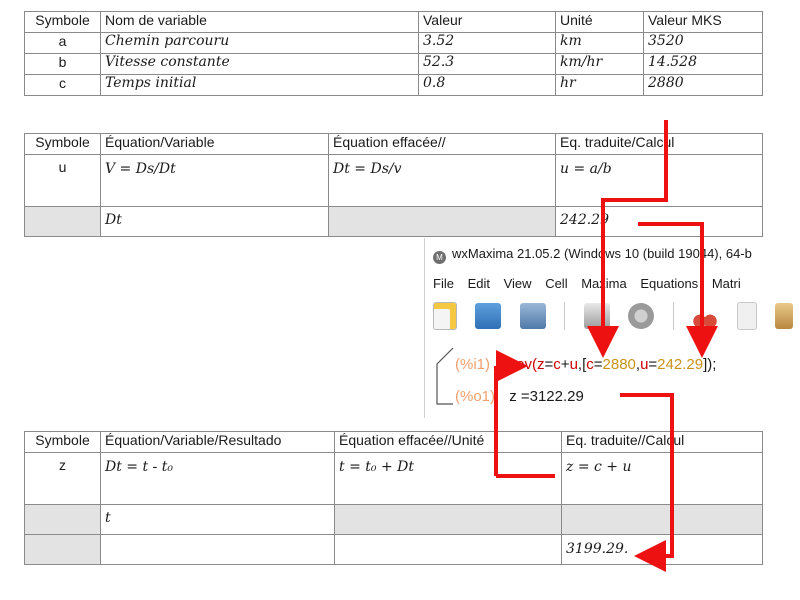 The width and height of the screenshot is (800, 600). What do you see at coordinates (599, 64) in the screenshot?
I see `cell-unit: km/hr` at bounding box center [599, 64].